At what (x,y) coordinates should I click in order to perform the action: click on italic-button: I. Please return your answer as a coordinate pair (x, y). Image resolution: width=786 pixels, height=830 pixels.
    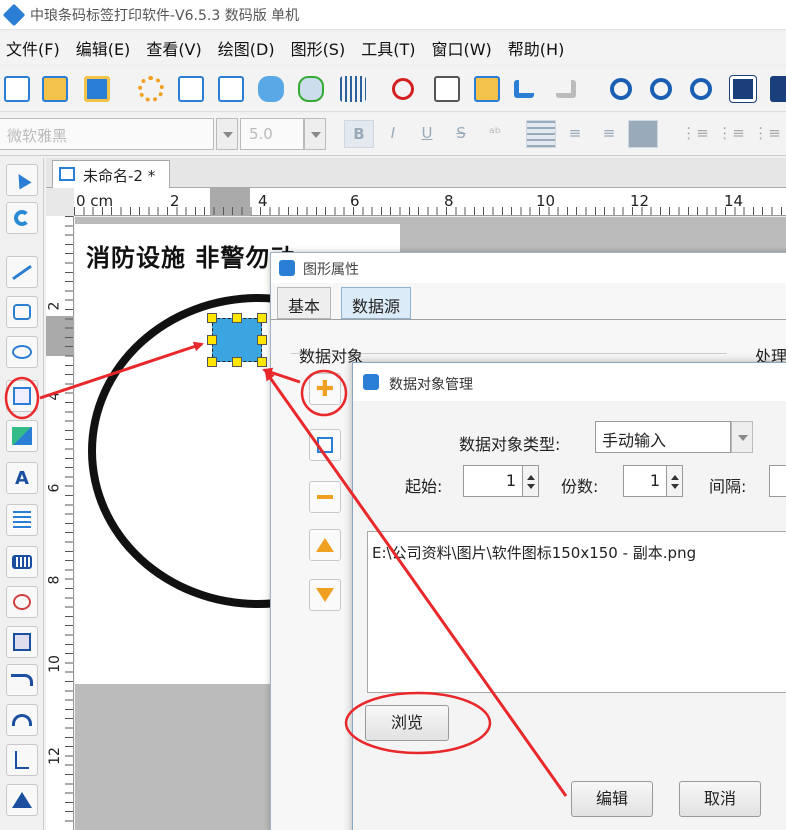
    Looking at the image, I should click on (393, 134).